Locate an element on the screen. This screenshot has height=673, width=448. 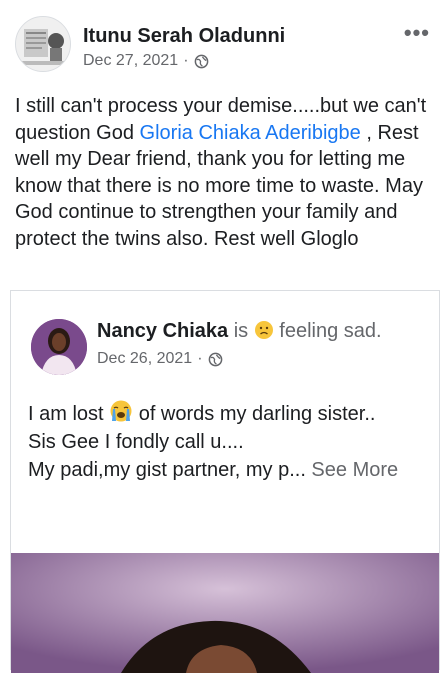
post-meta: Dec 27, 2021 · is located at coordinates (146, 61).